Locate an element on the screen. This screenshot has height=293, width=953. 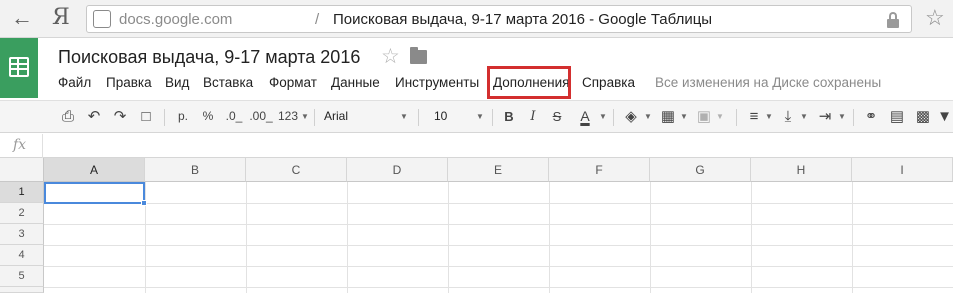
more-formats-button: 123 is located at coordinates (288, 116).